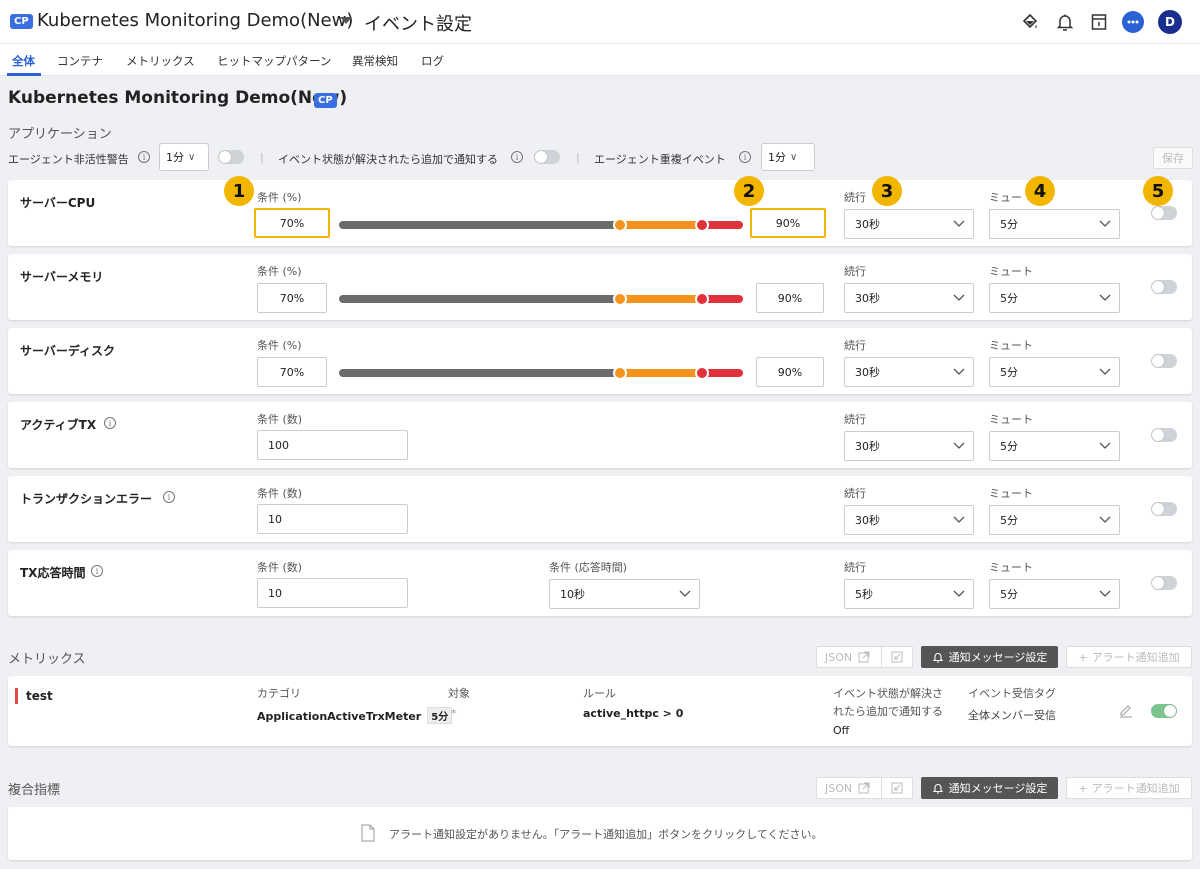  I want to click on condition-label: 条件 (数), so click(280, 493).